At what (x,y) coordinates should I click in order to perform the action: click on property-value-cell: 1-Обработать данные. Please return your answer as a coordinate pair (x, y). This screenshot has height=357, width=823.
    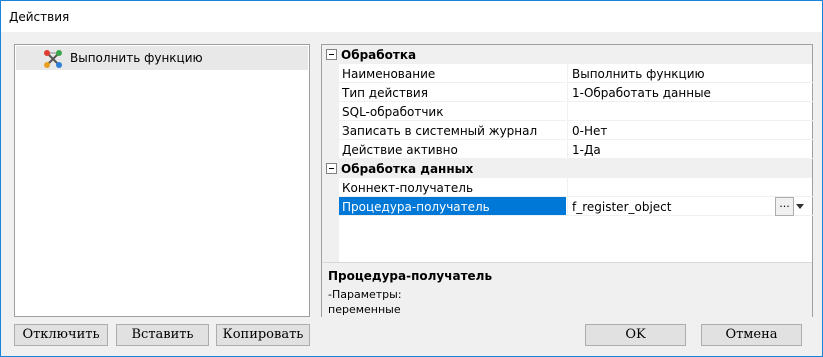
    Looking at the image, I should click on (690, 92).